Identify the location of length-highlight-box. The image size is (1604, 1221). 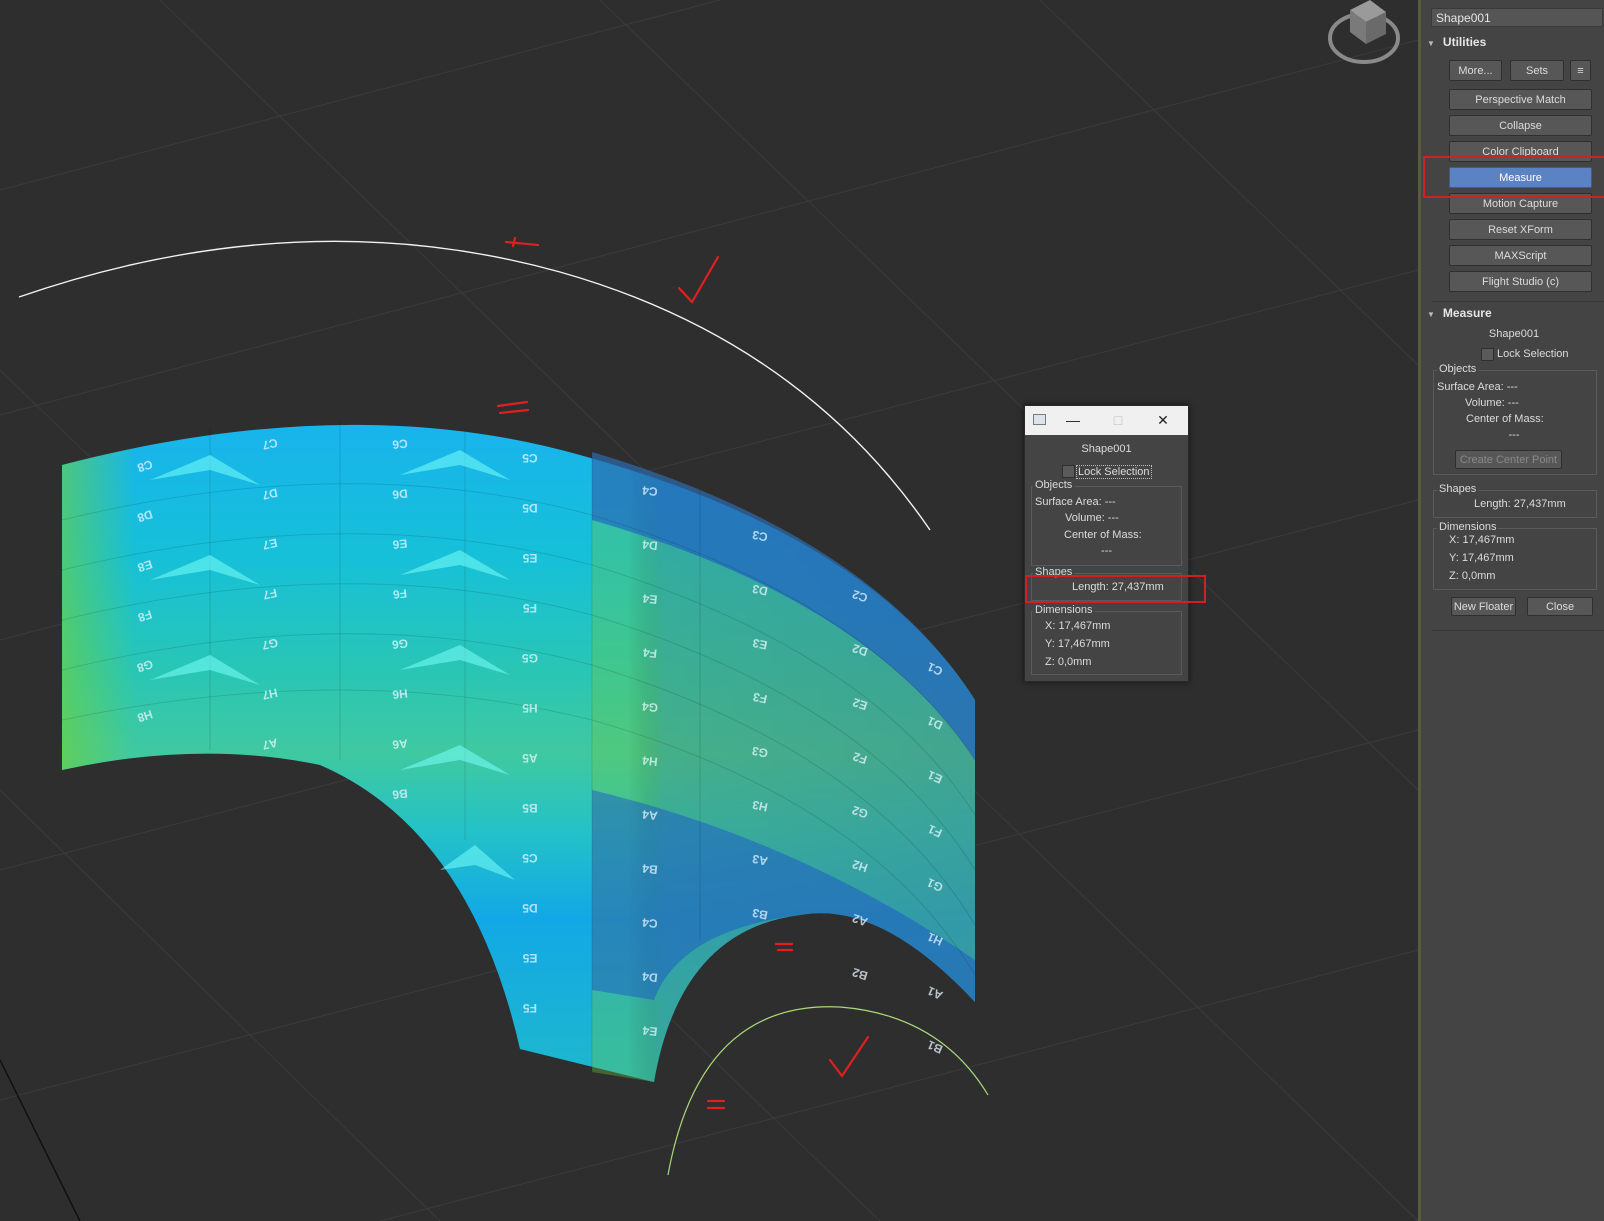
(1115, 589).